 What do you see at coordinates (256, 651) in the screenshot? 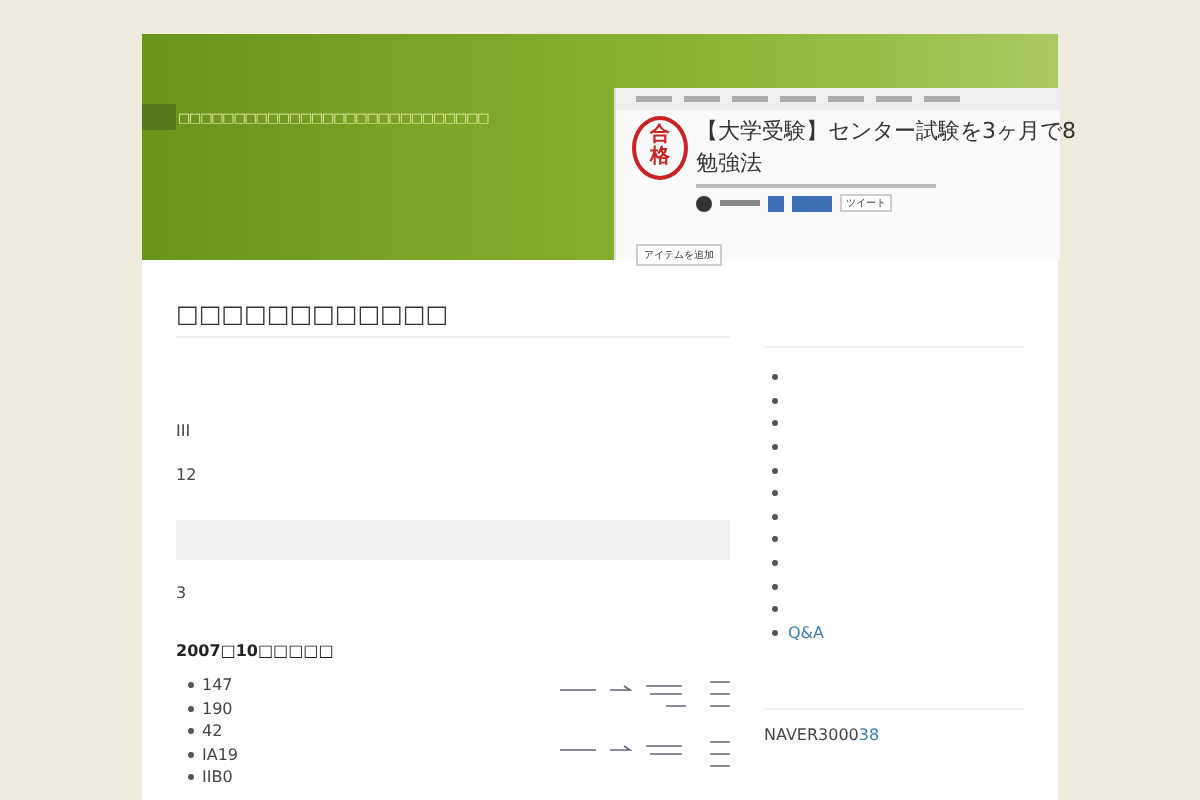
I see `section-heading: 2007□10□□□□□` at bounding box center [256, 651].